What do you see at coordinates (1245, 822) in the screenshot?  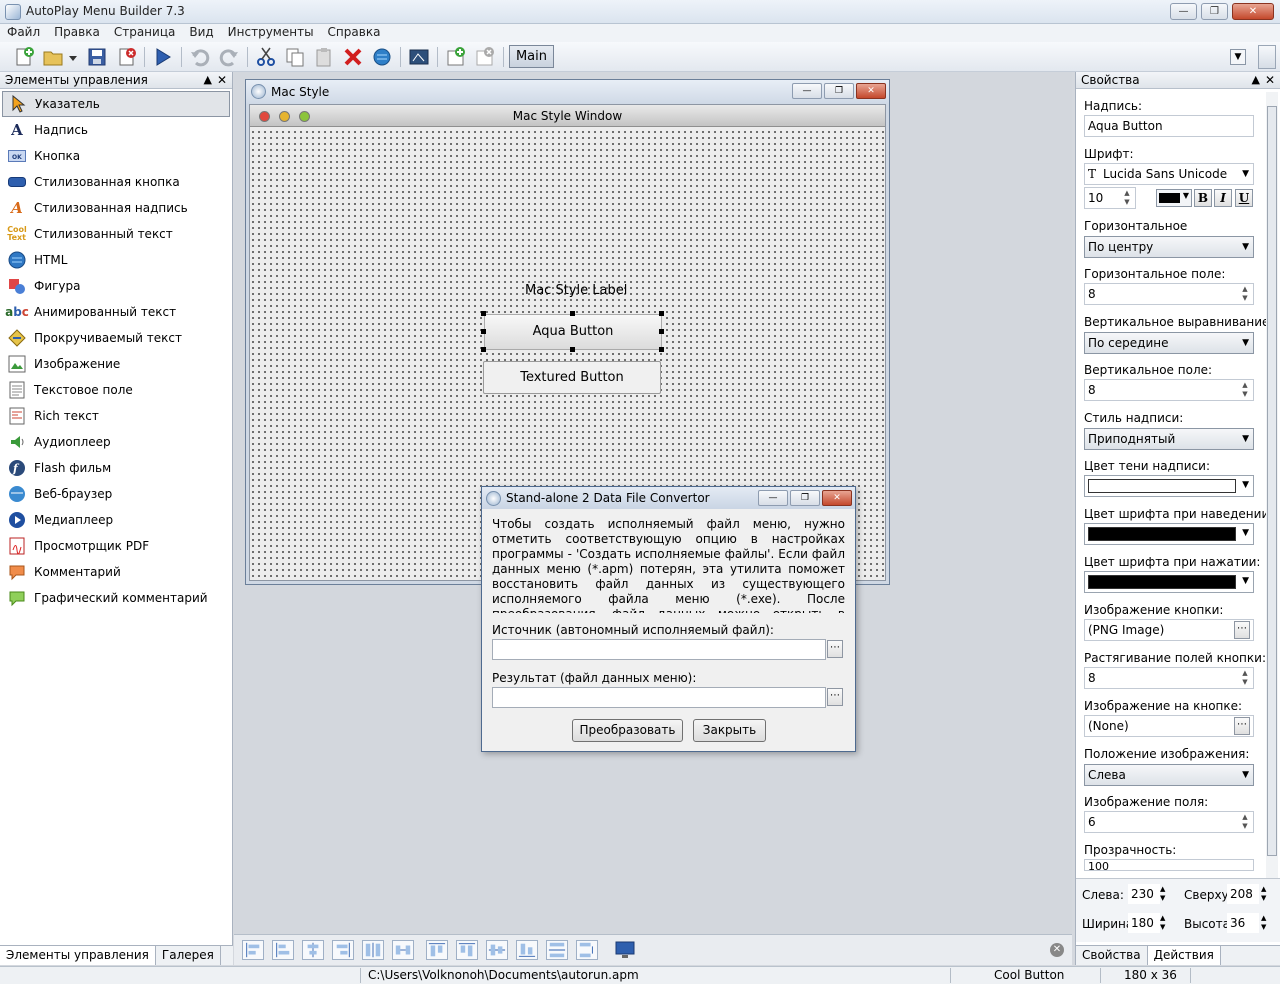 I see `image-margin-spinner: ▲ ▼` at bounding box center [1245, 822].